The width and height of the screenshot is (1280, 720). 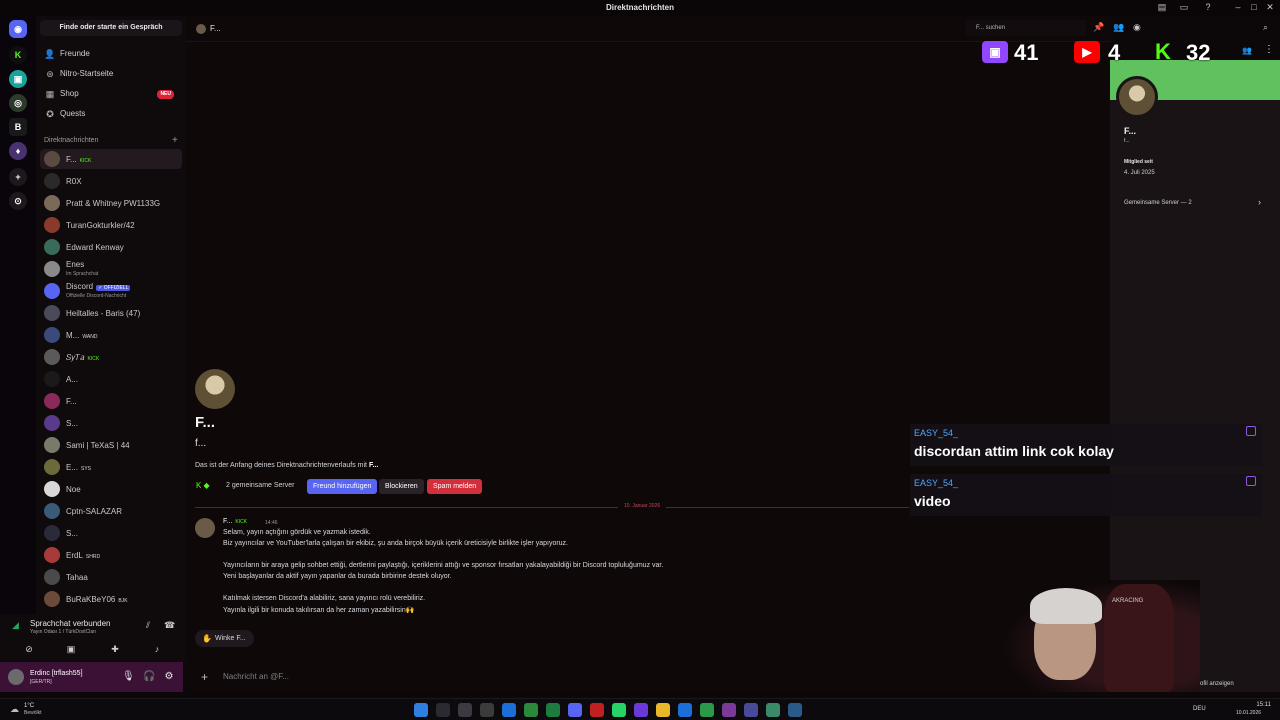 I want to click on settings-icon: ⚙, so click(x=169, y=676).